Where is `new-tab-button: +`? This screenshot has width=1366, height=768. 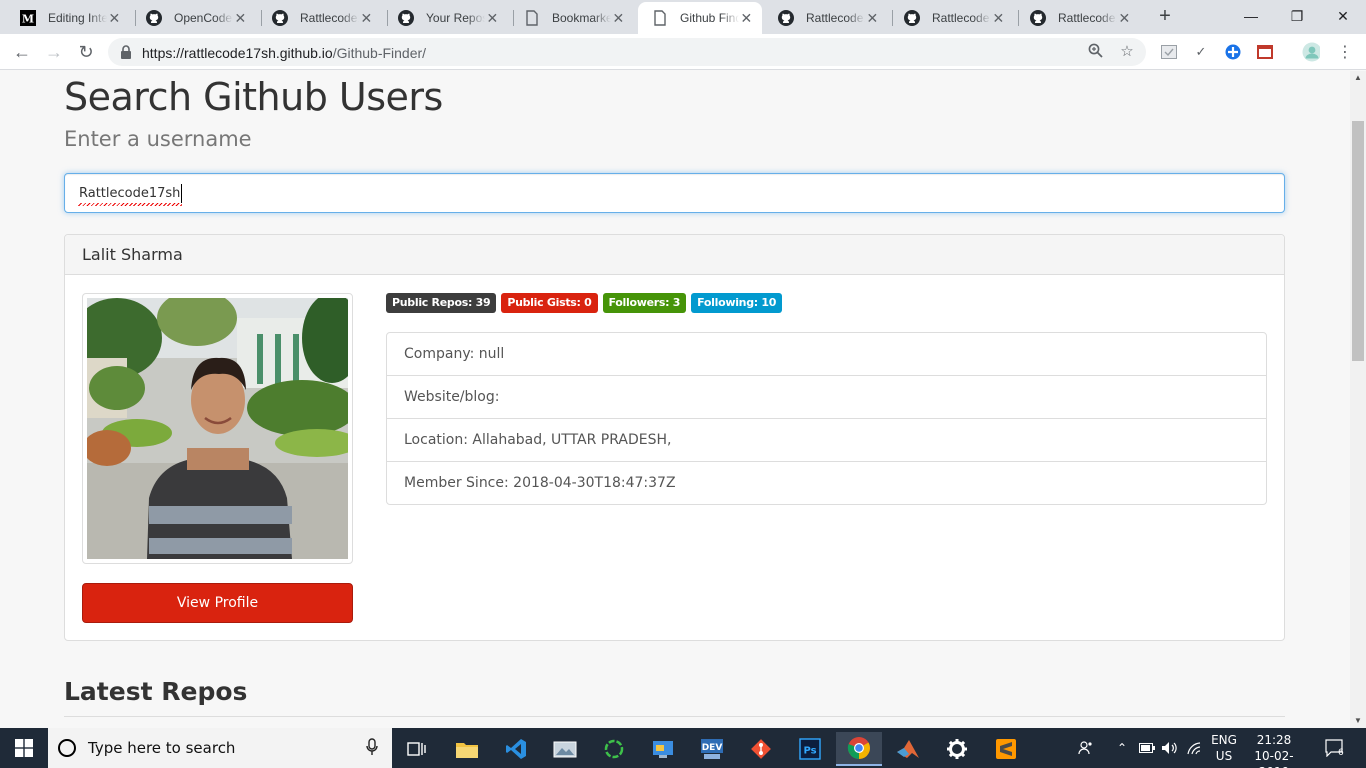
new-tab-button: + is located at coordinates (1165, 17).